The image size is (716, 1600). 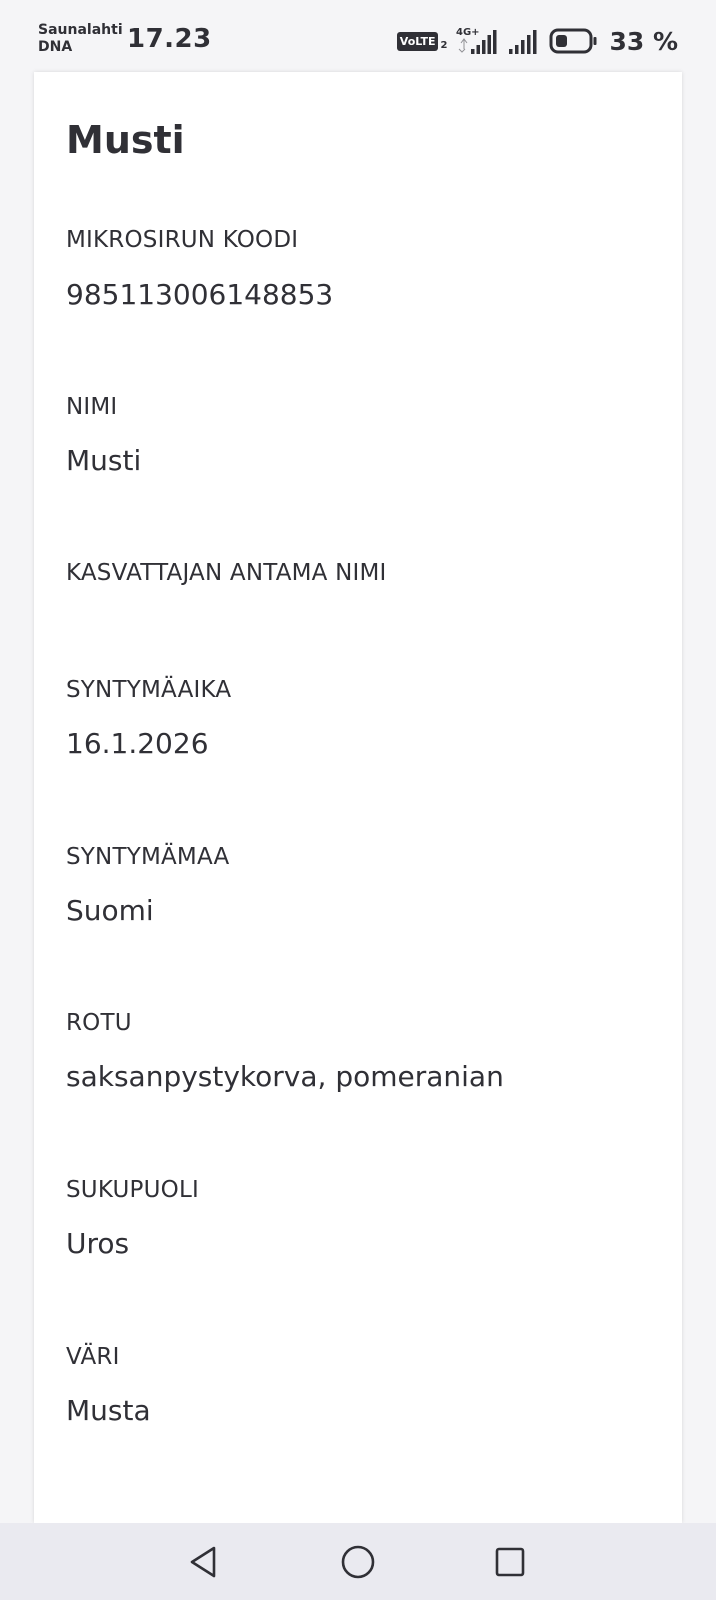 I want to click on back-button, so click(x=204, y=1562).